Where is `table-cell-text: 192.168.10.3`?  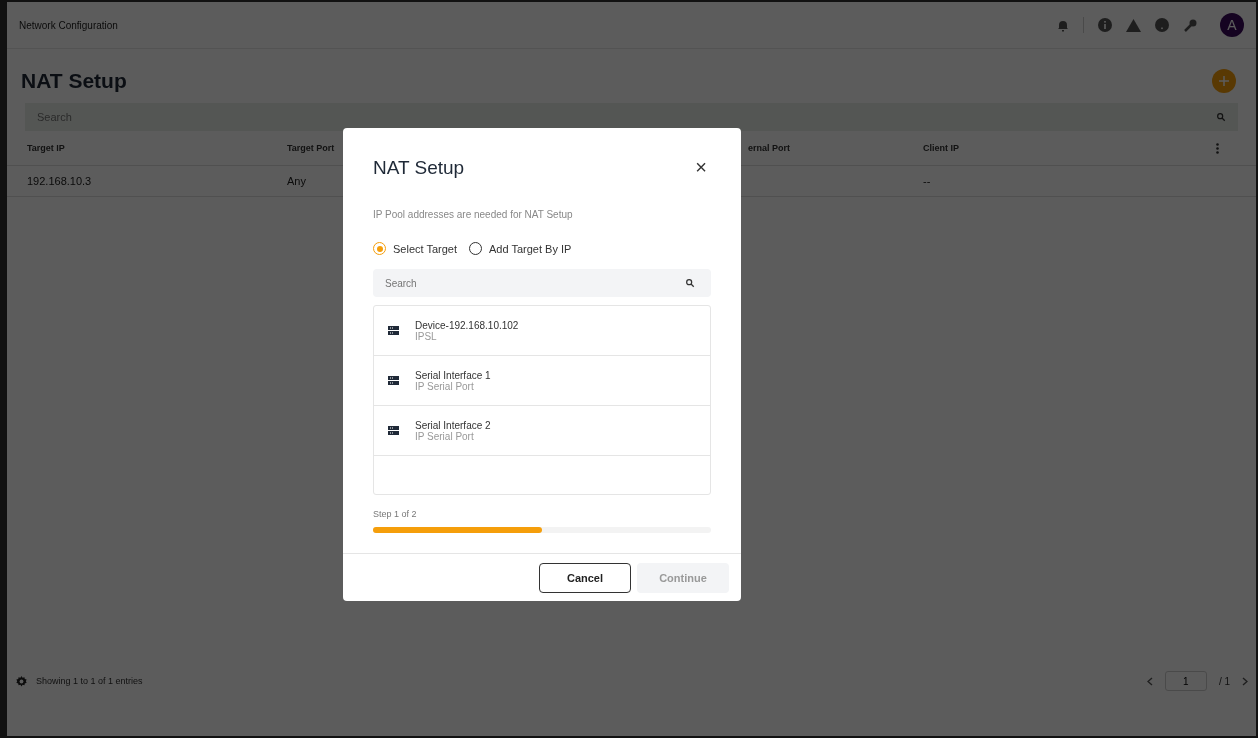 table-cell-text: 192.168.10.3 is located at coordinates (60, 181).